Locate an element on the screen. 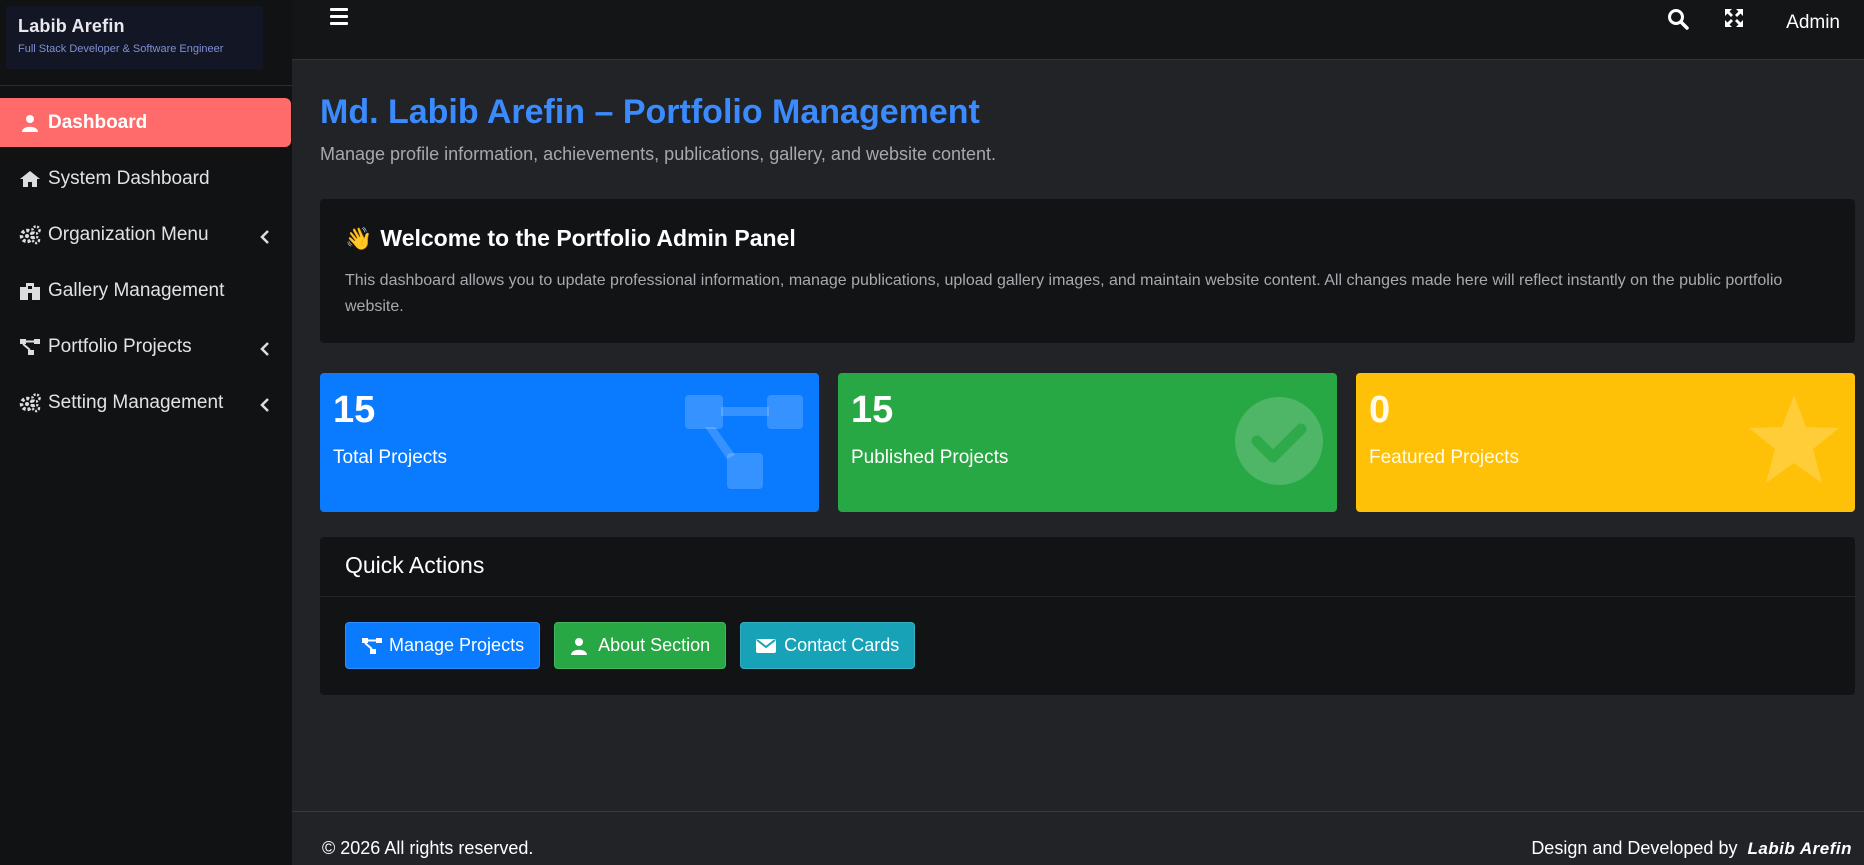  sidebar-item-label: Setting Management is located at coordinates (136, 402).